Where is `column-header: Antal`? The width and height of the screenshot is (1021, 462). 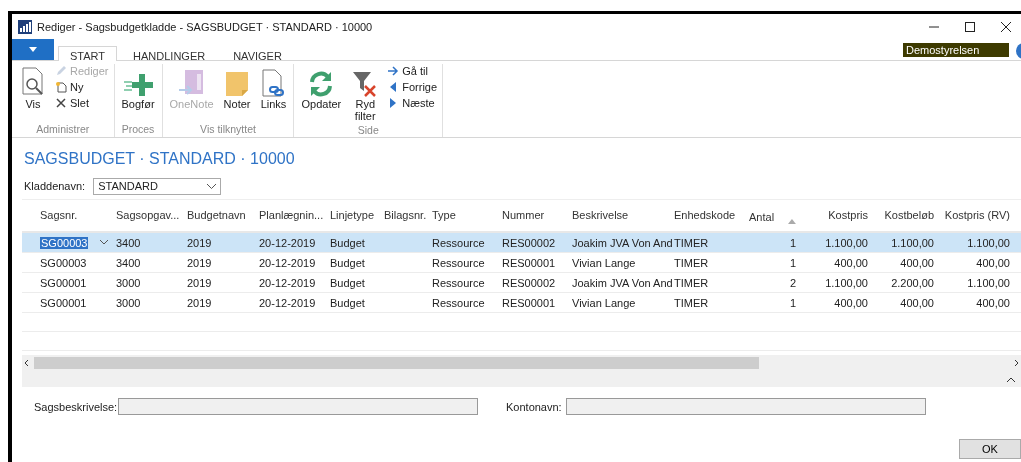 column-header: Antal is located at coordinates (772, 212).